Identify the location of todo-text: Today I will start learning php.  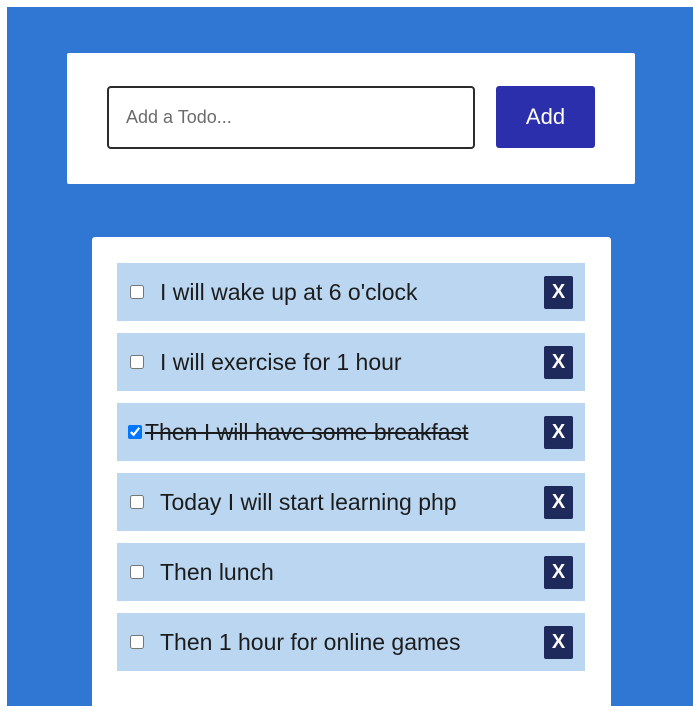
(308, 501).